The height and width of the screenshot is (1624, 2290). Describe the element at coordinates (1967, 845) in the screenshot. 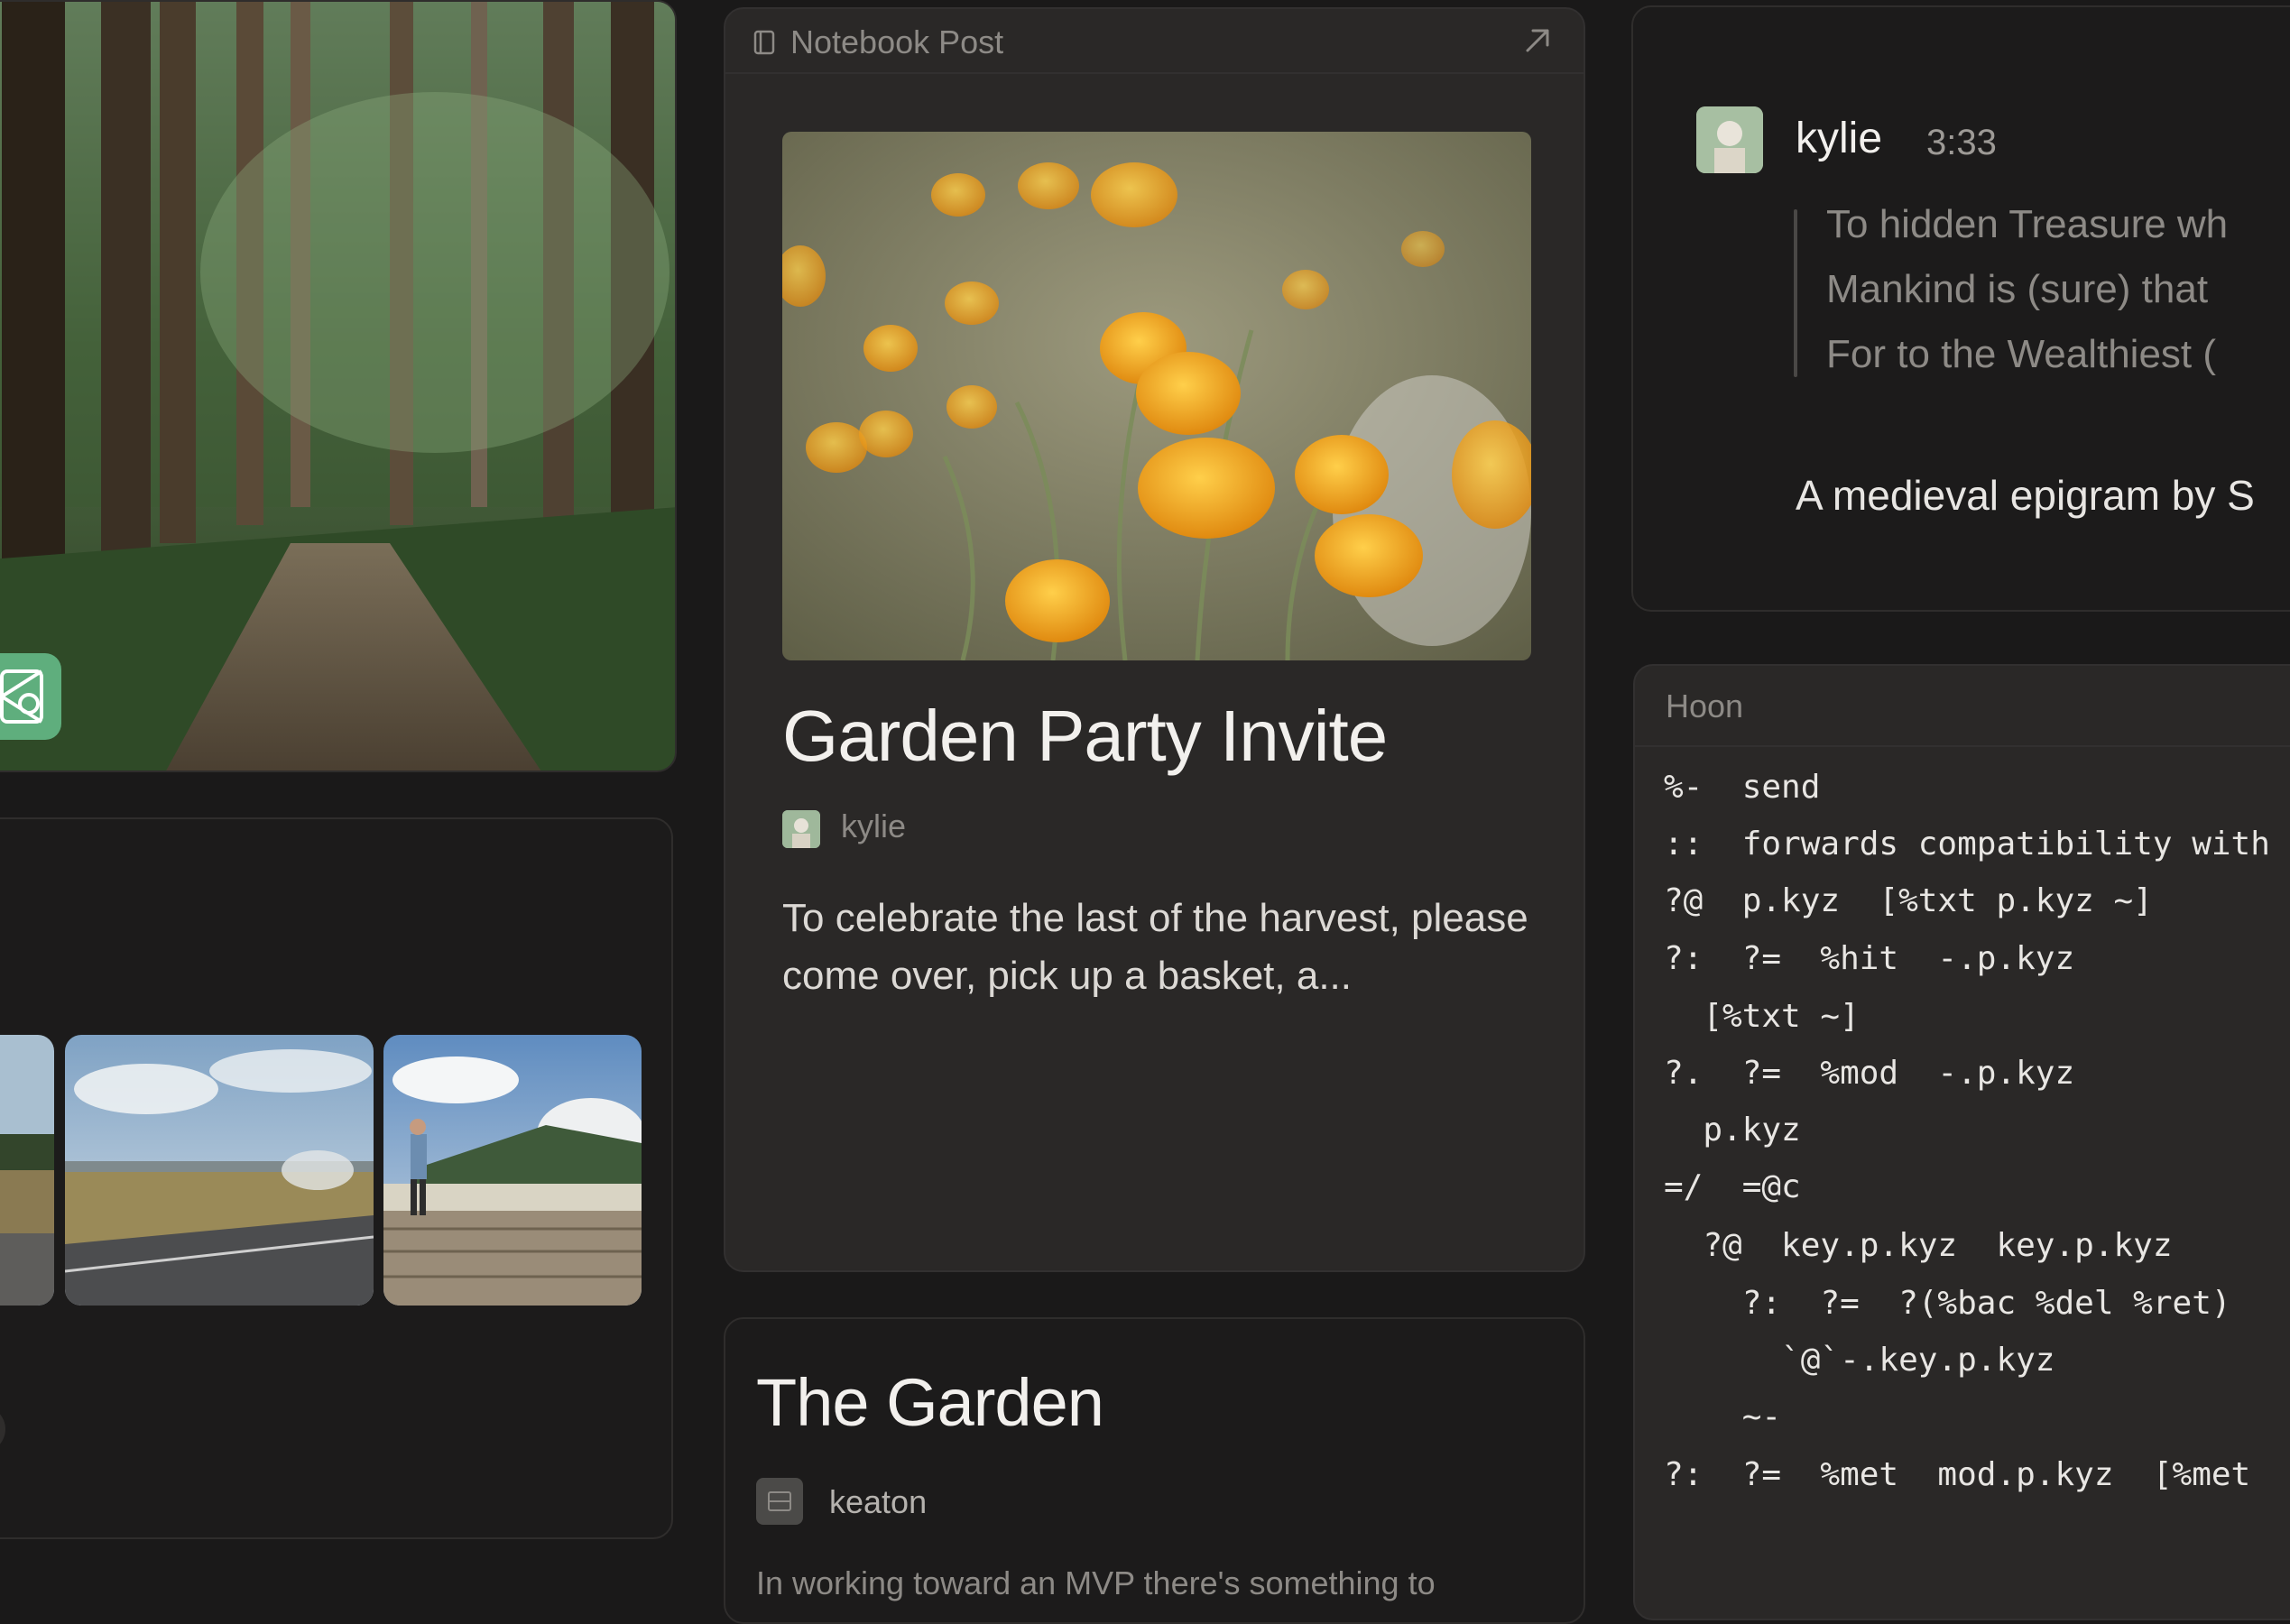

I see `code-line: :: forwards compatibility with` at that location.